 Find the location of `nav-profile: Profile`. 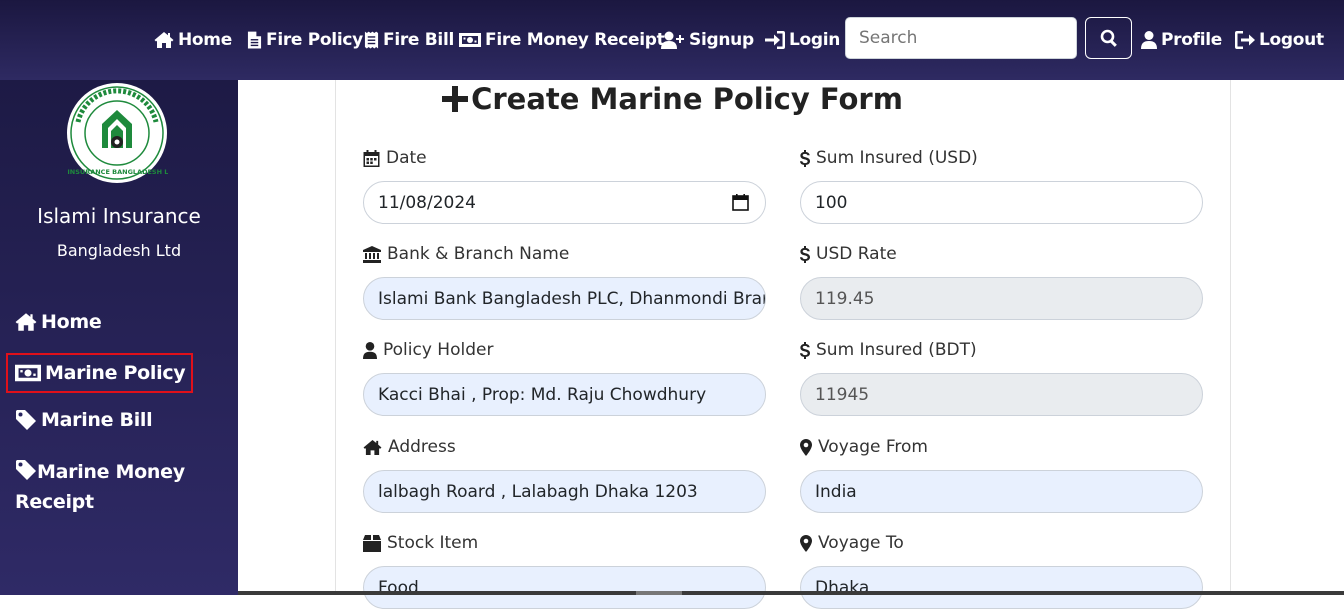

nav-profile: Profile is located at coordinates (1181, 40).